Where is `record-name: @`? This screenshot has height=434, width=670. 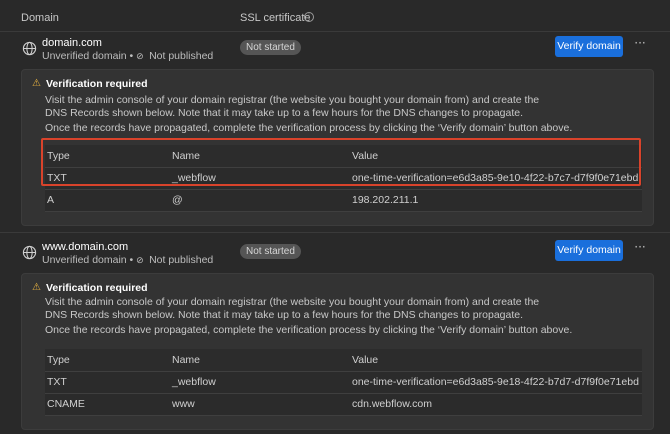
record-name: @ is located at coordinates (260, 200).